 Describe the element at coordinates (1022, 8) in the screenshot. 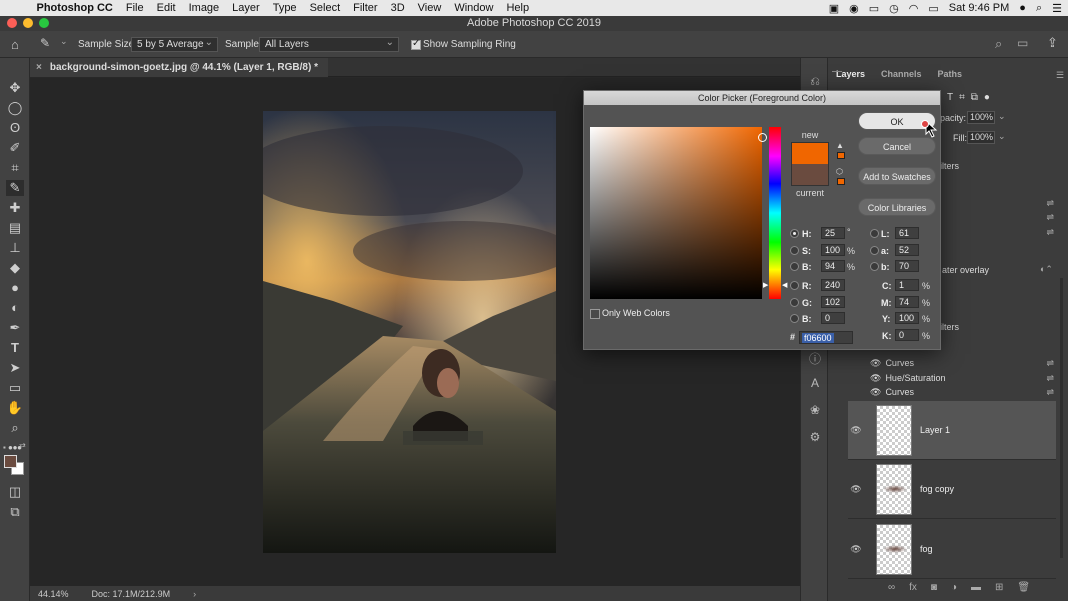

I see `user-icon: ●` at that location.